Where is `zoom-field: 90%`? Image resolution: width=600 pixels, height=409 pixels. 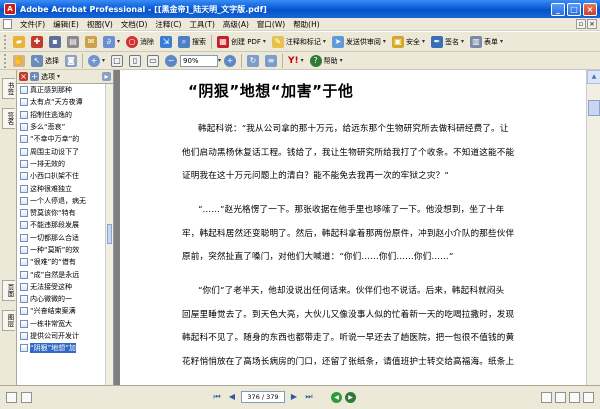 zoom-field: 90% is located at coordinates (199, 60).